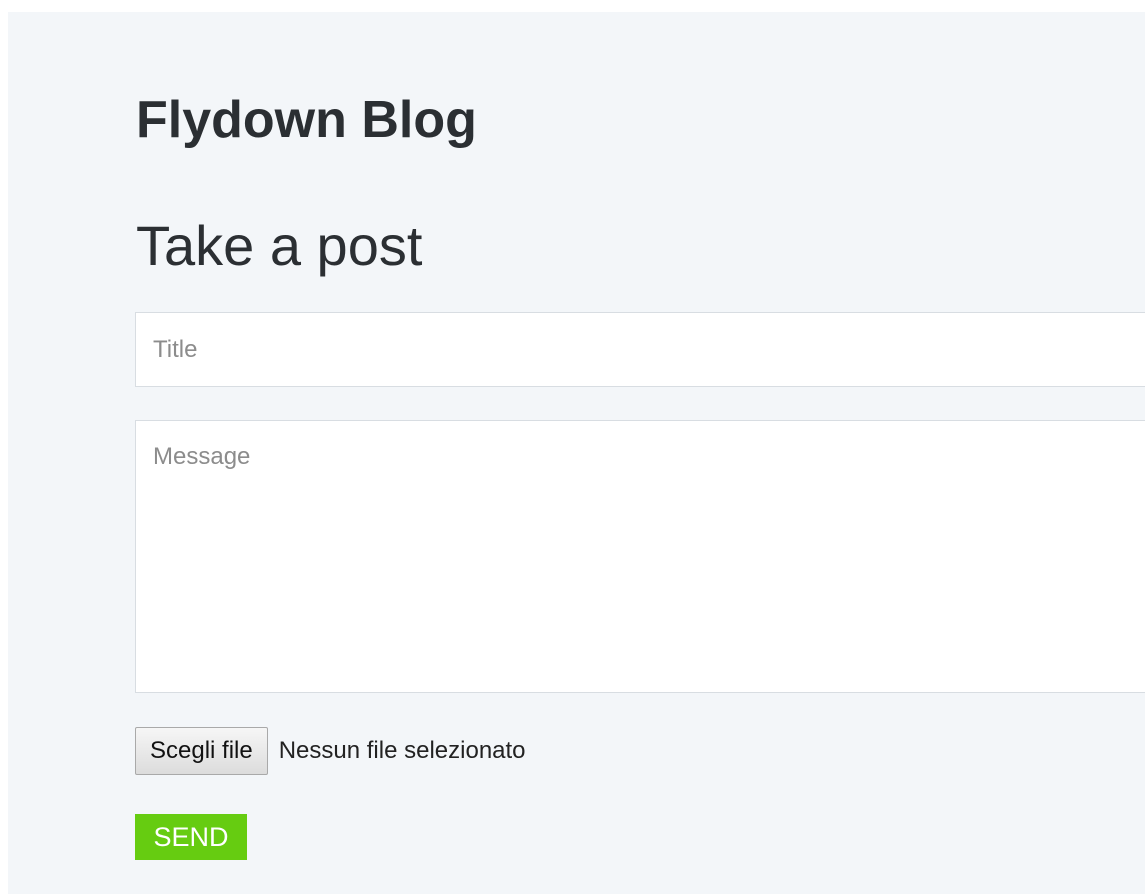 The height and width of the screenshot is (894, 1145). I want to click on form-heading: Take a post, so click(279, 245).